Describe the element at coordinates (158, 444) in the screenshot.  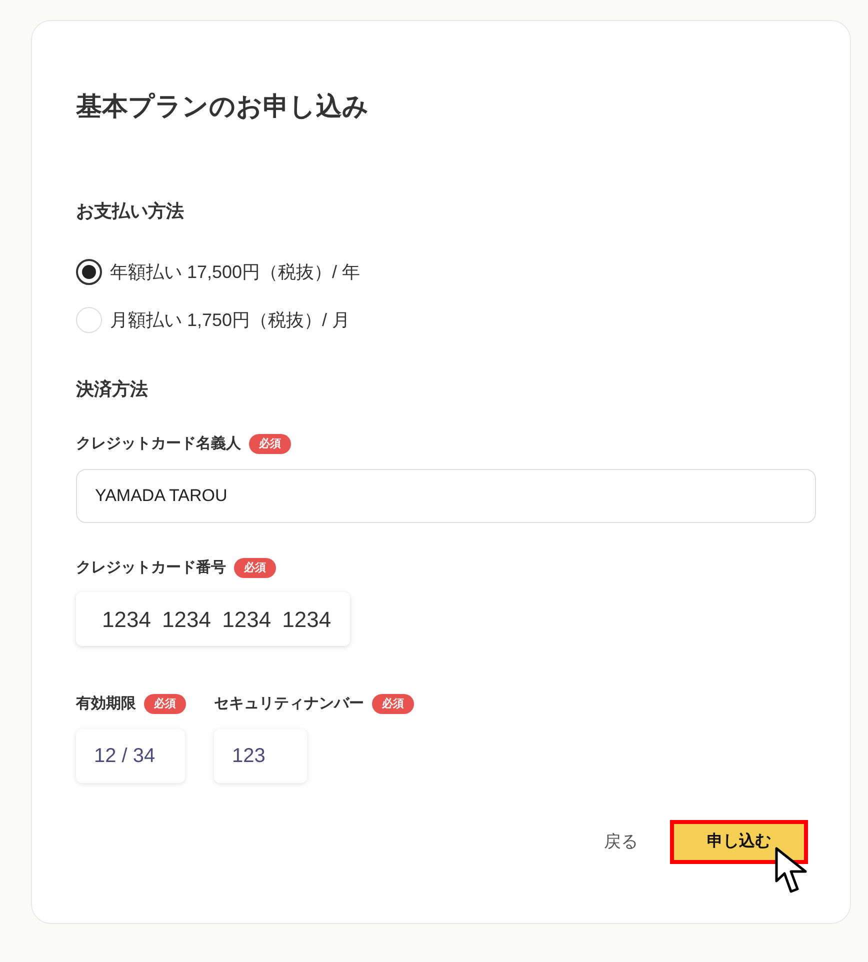
I see `field-label: クレジットカード名義人` at that location.